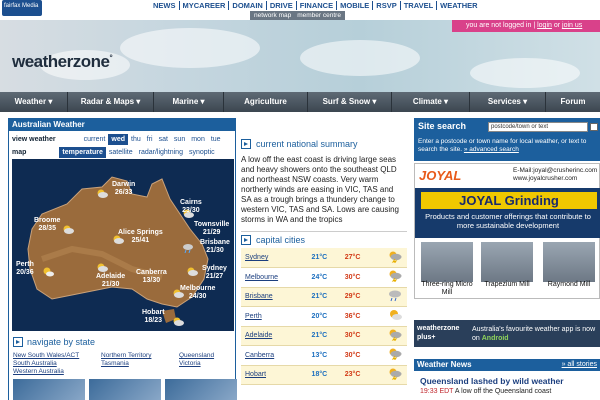 This screenshot has height=400, width=600. What do you see at coordinates (215, 247) in the screenshot?
I see `city-brisbane: Brisbane 21/30` at bounding box center [215, 247].